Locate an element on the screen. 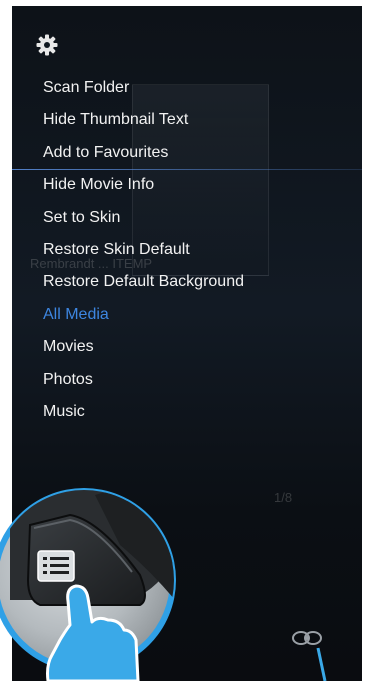  menu-item-hide-movie-info: Hide Movie Info is located at coordinates (187, 185).